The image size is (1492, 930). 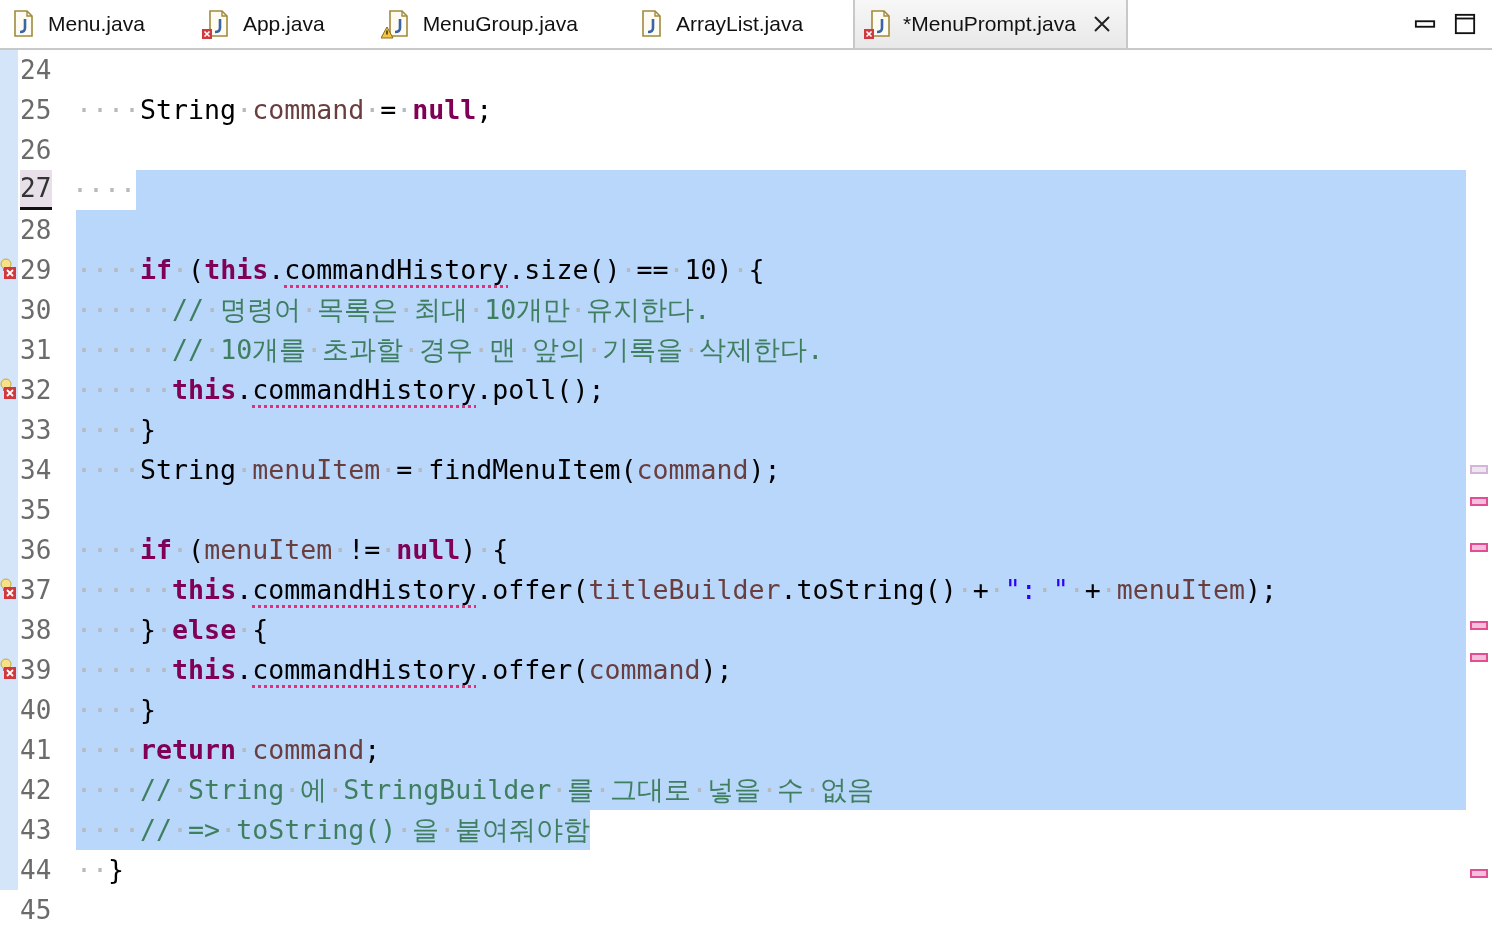 What do you see at coordinates (36, 550) in the screenshot?
I see `line-number: 36` at bounding box center [36, 550].